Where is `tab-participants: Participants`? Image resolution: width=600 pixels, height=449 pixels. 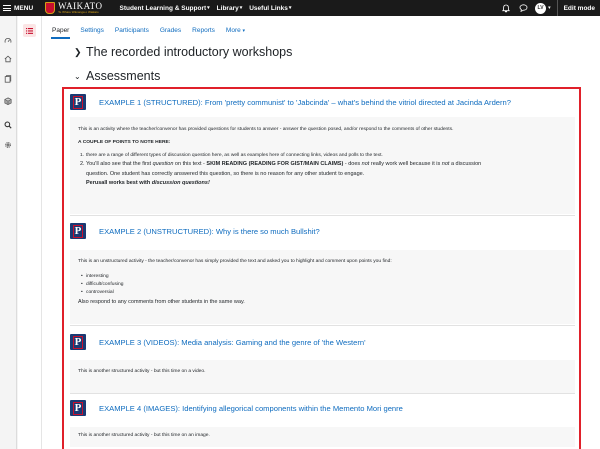 tab-participants: Participants is located at coordinates (132, 30).